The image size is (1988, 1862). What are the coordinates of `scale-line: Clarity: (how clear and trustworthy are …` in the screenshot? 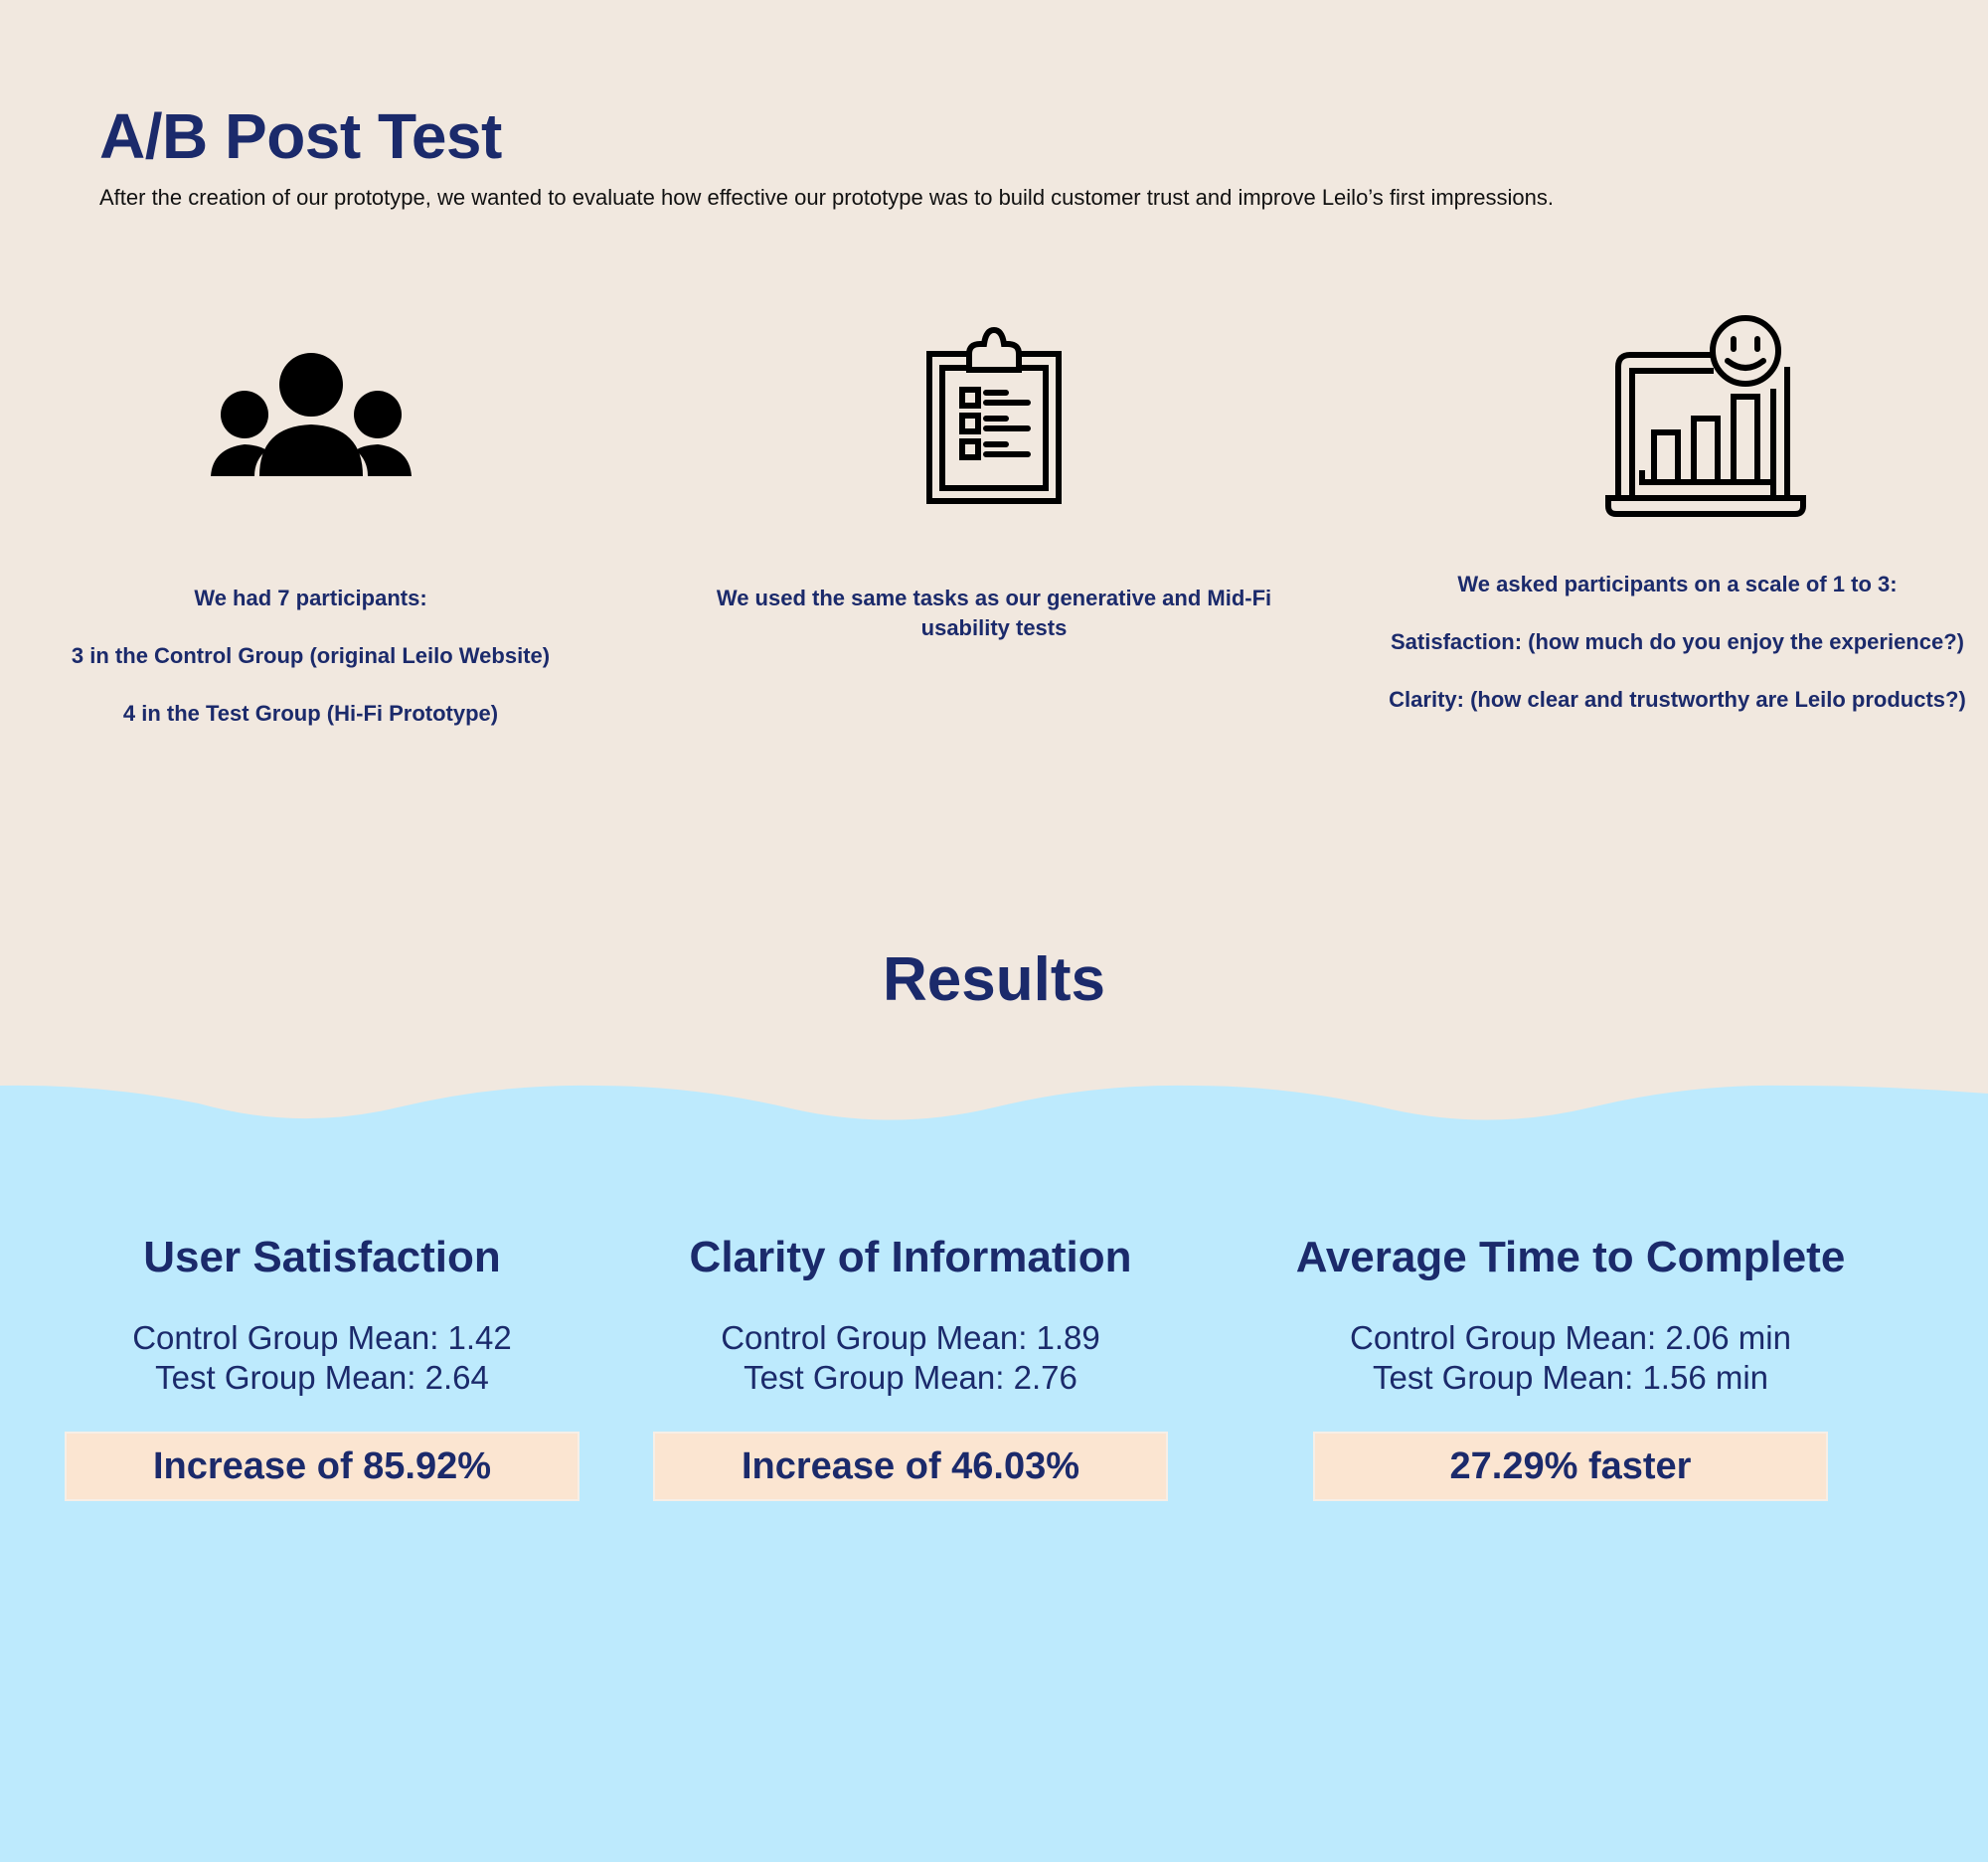 It's located at (1677, 699).